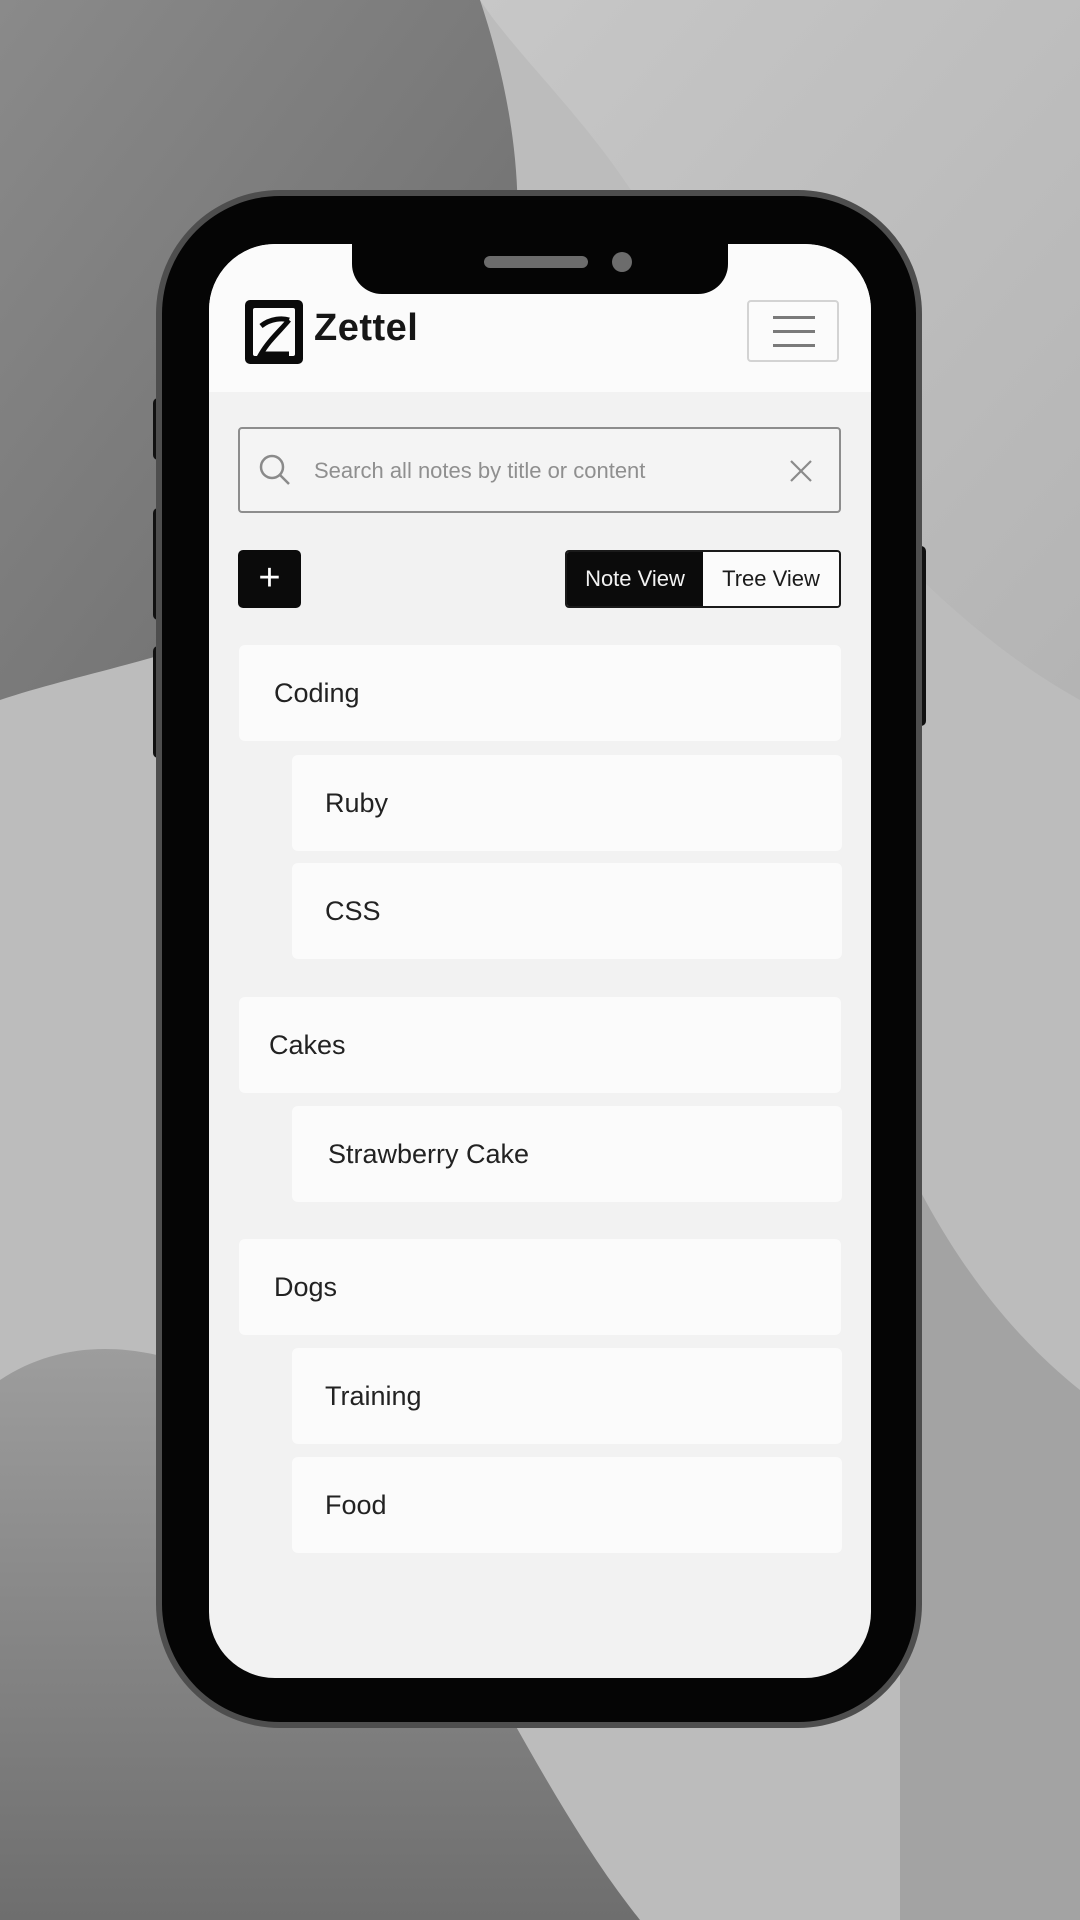  Describe the element at coordinates (429, 1153) in the screenshot. I see `note-title: Strawberry Cake` at that location.